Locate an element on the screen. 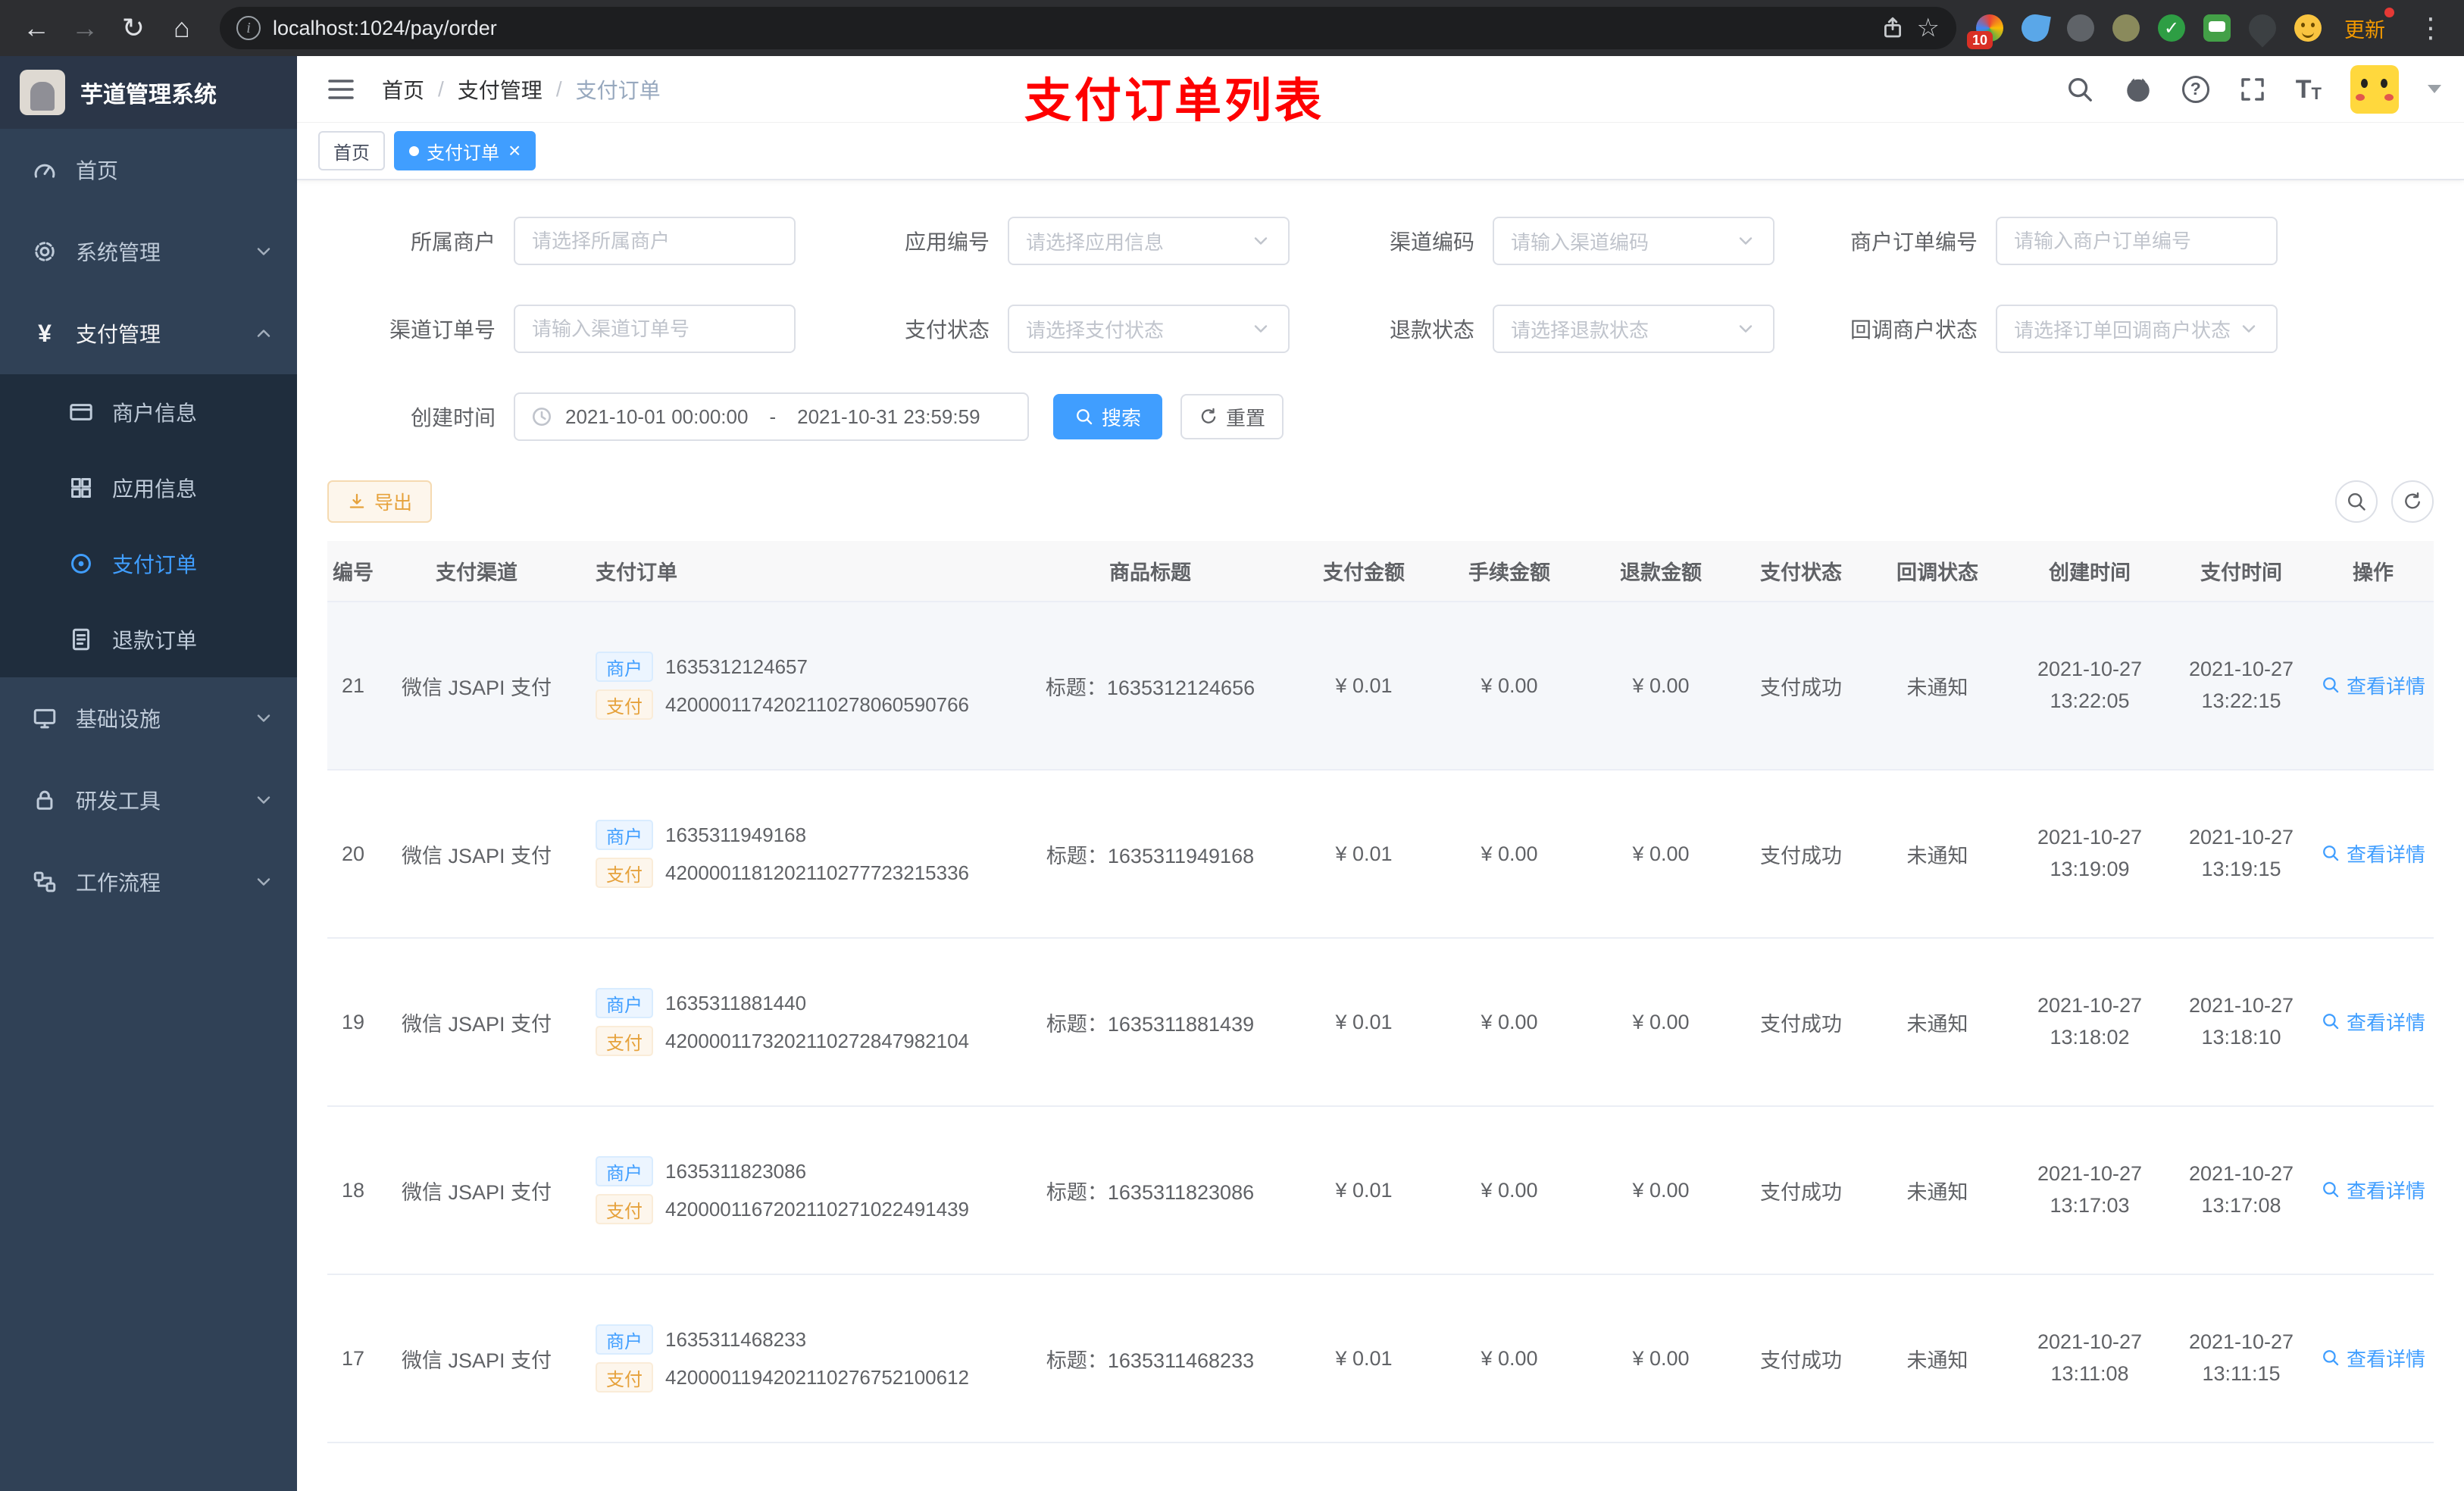 This screenshot has width=2464, height=1491. sidebar-item-infrastructure: 基础设施 is located at coordinates (148, 718).